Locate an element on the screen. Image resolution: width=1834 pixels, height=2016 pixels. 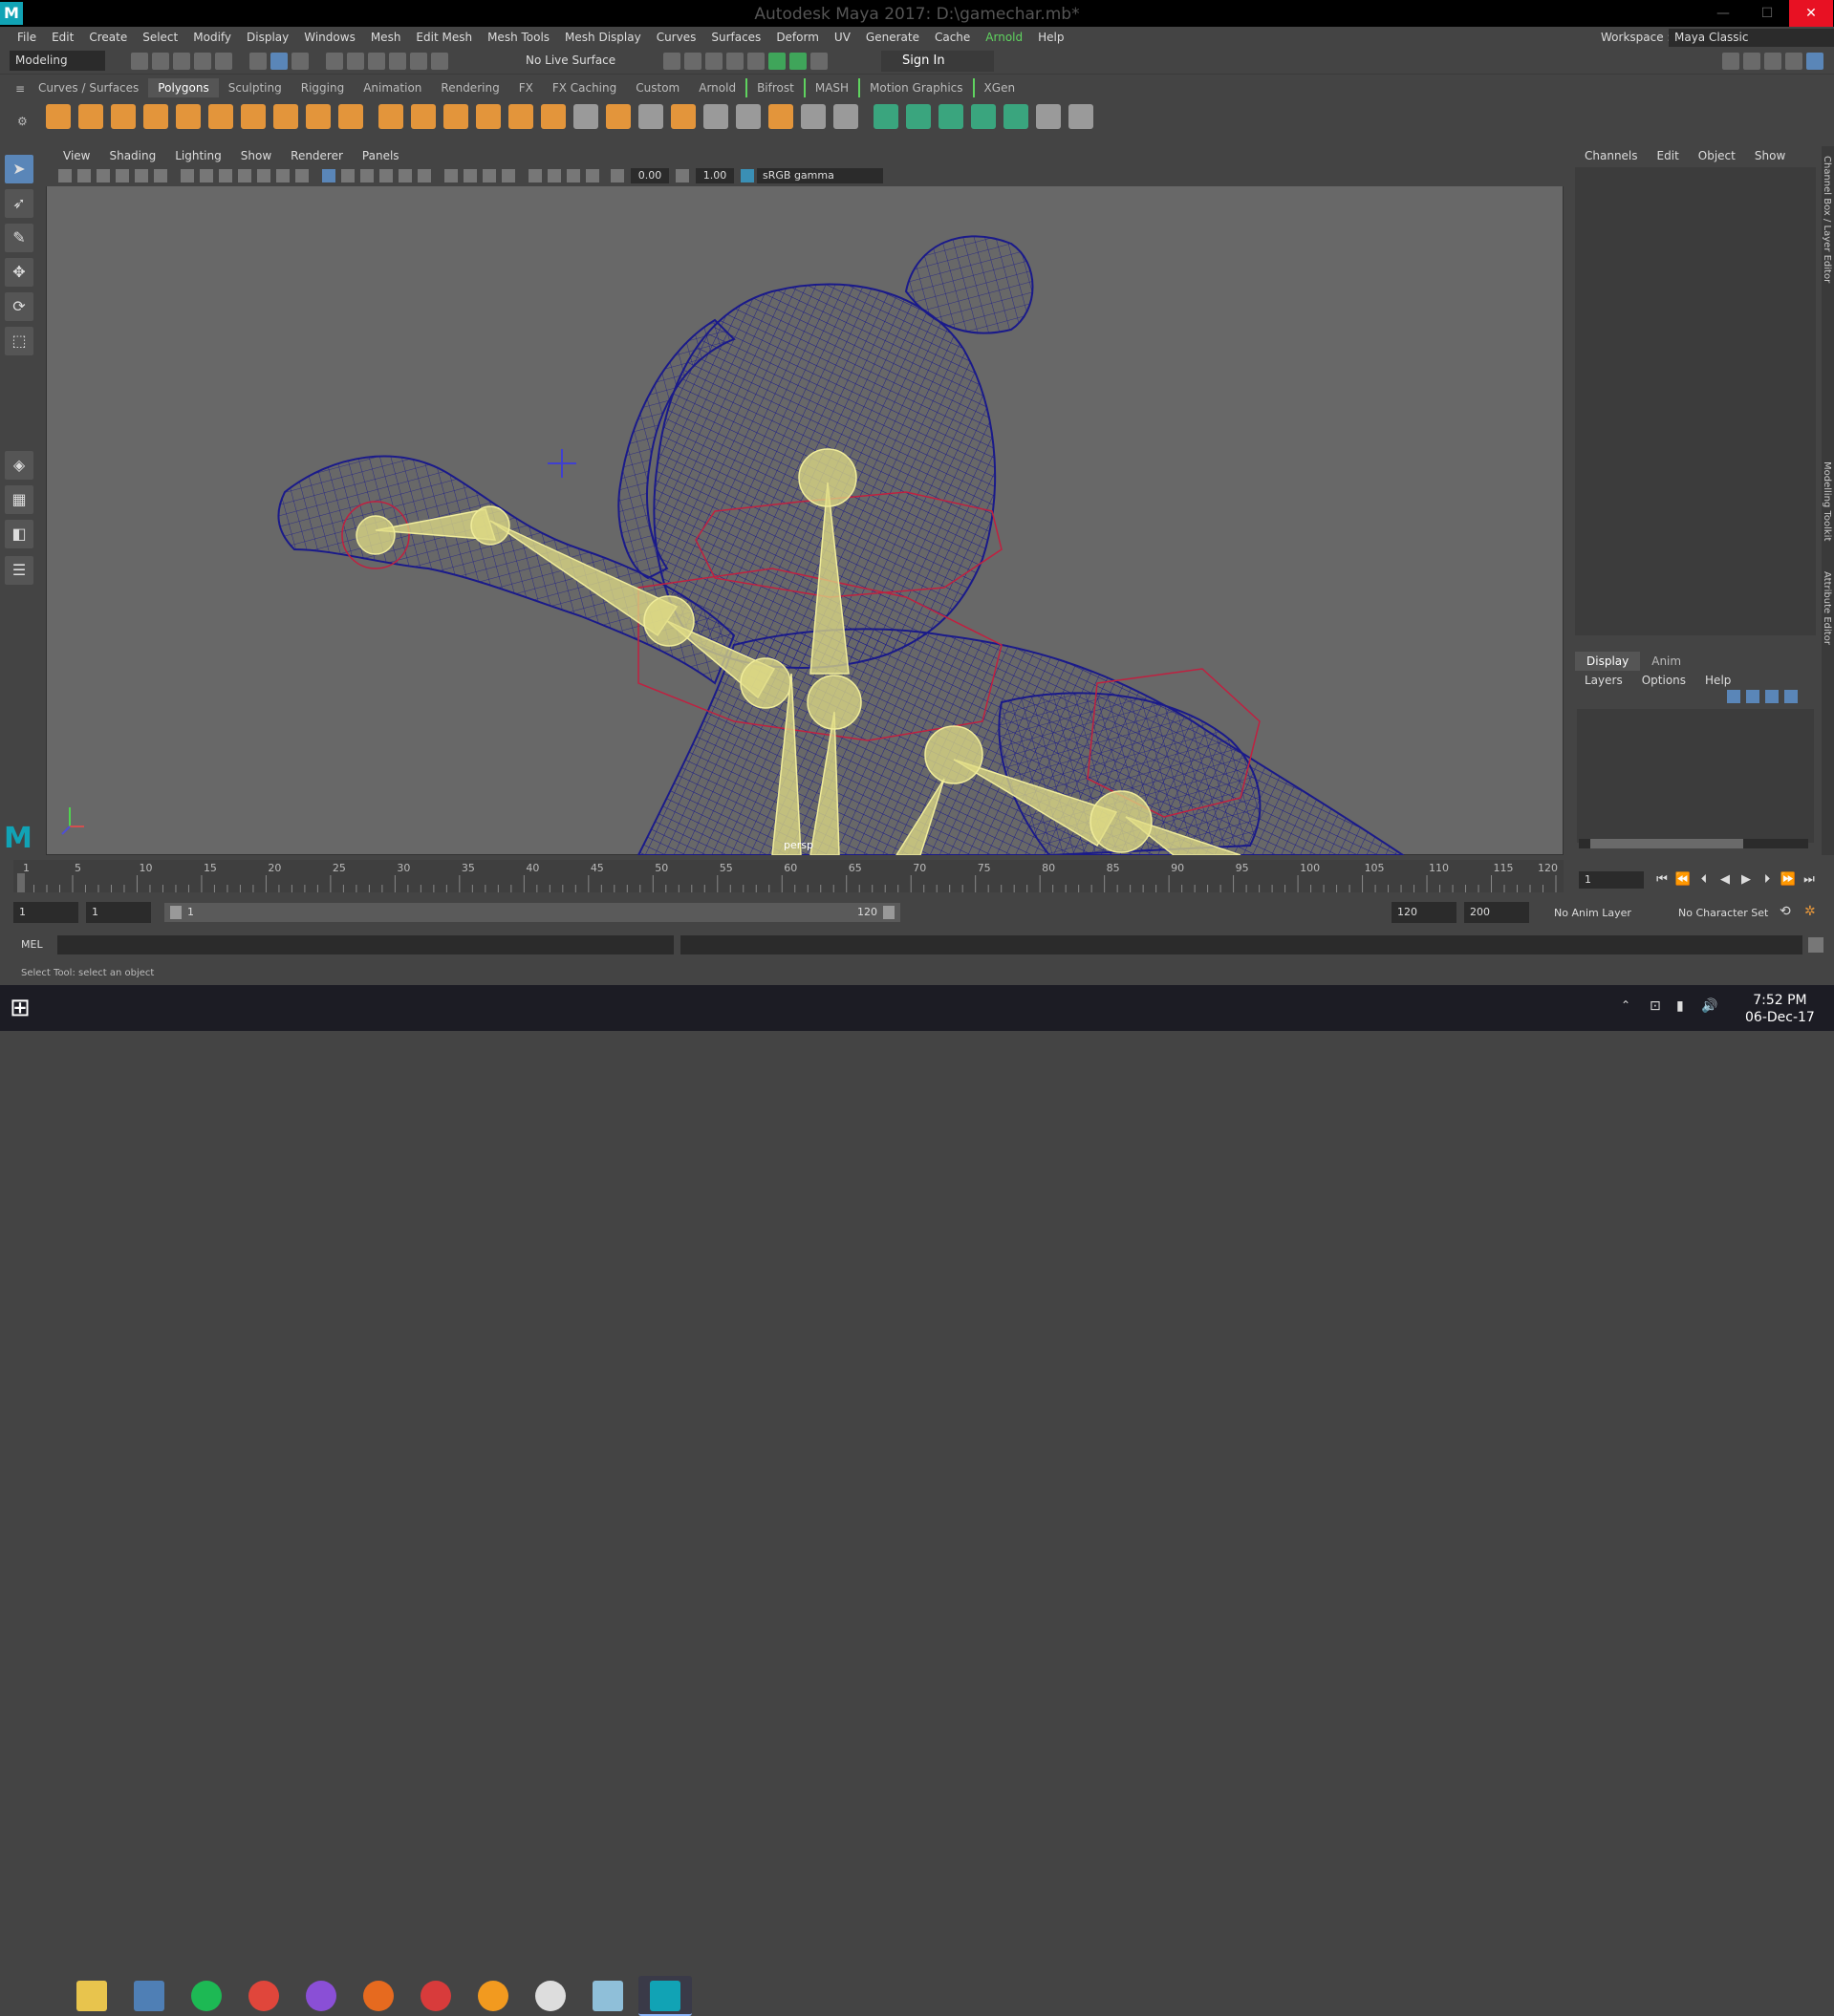
close-button: ✕ is located at coordinates (1811, 13).